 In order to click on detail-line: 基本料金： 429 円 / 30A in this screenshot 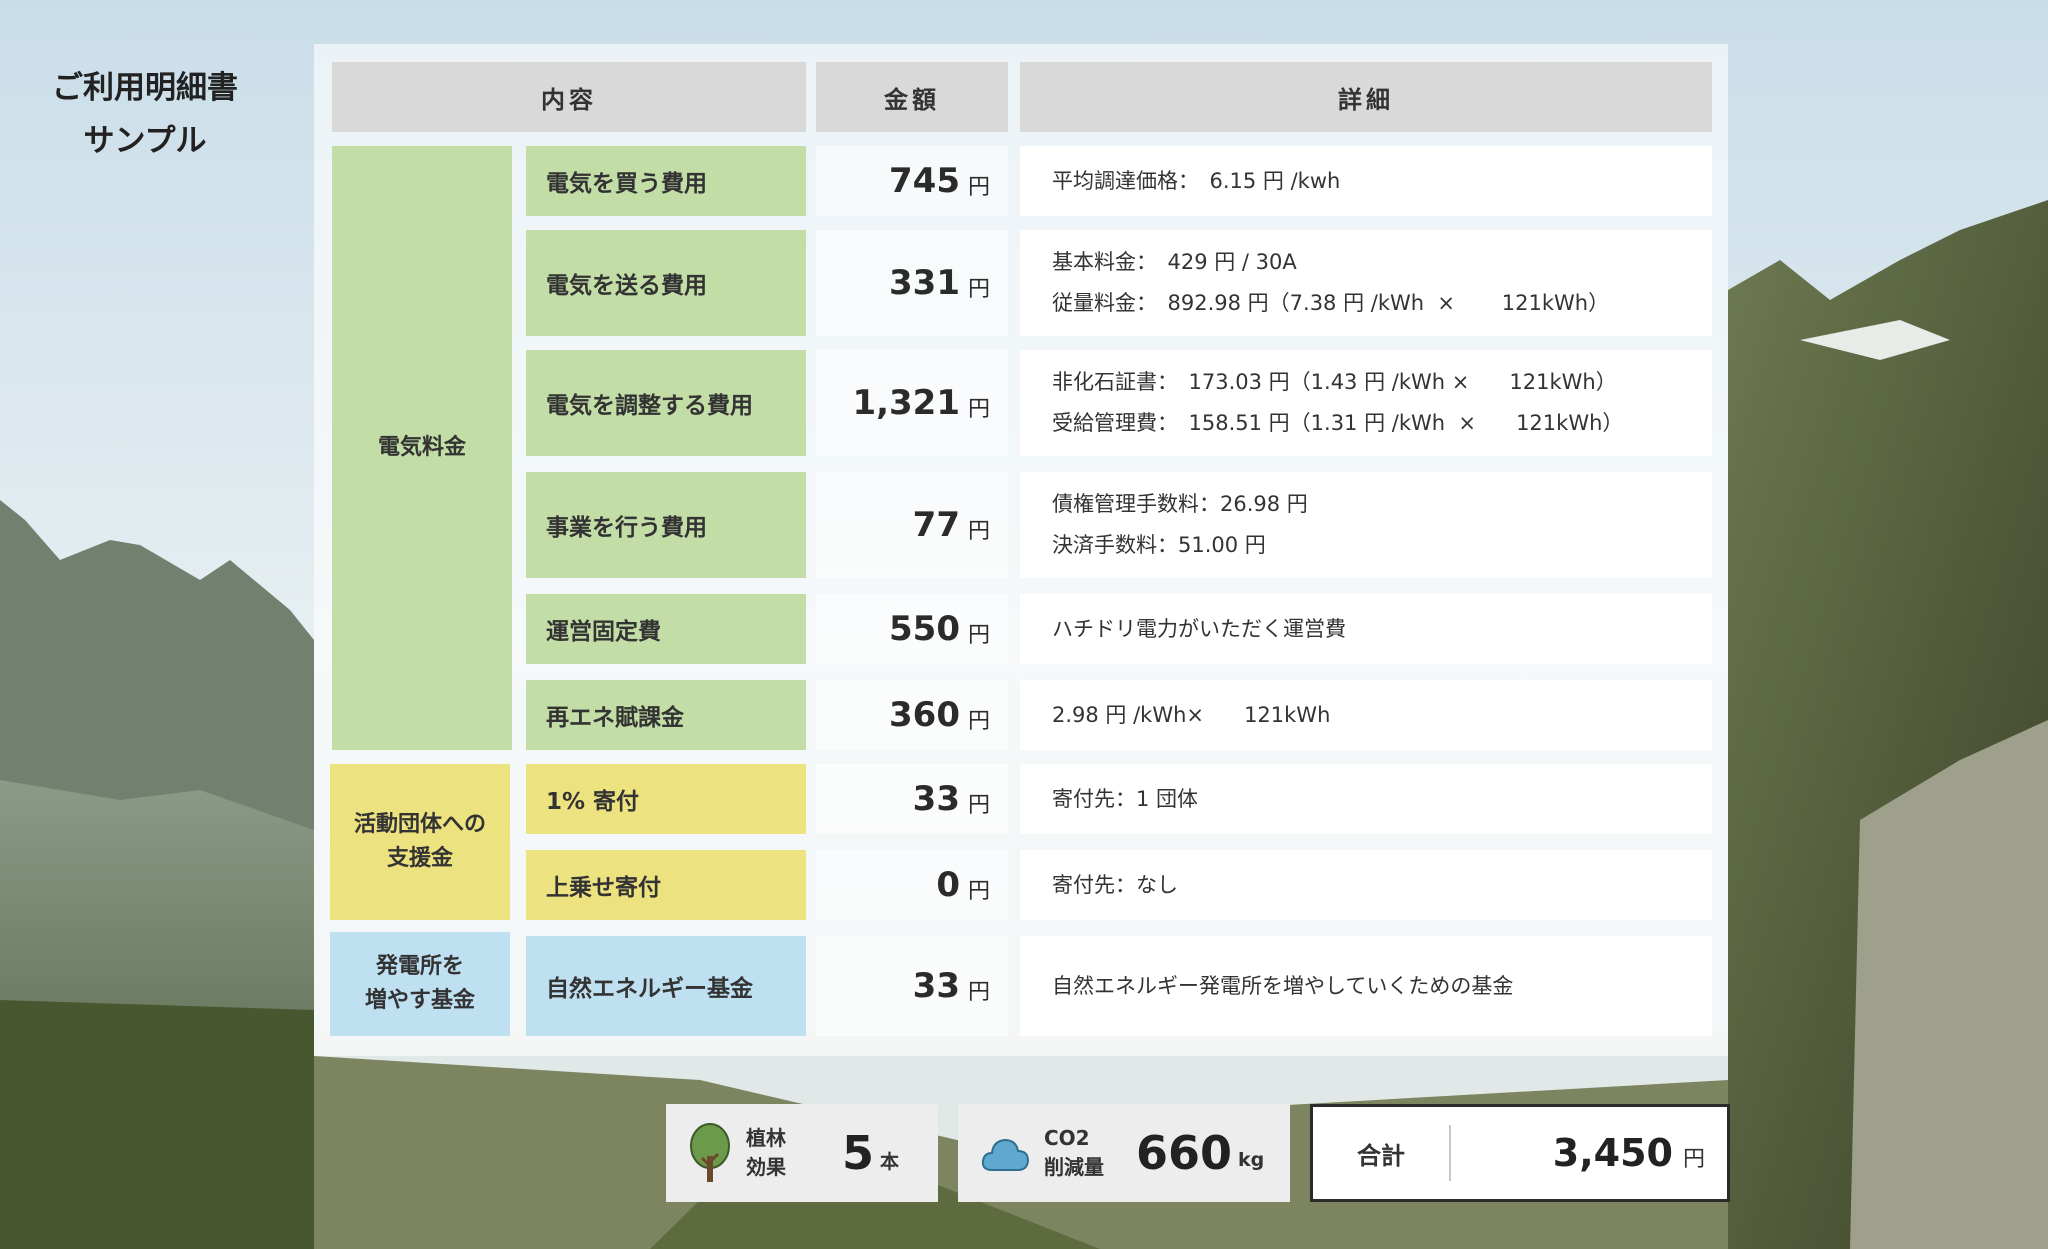, I will do `click(1174, 262)`.